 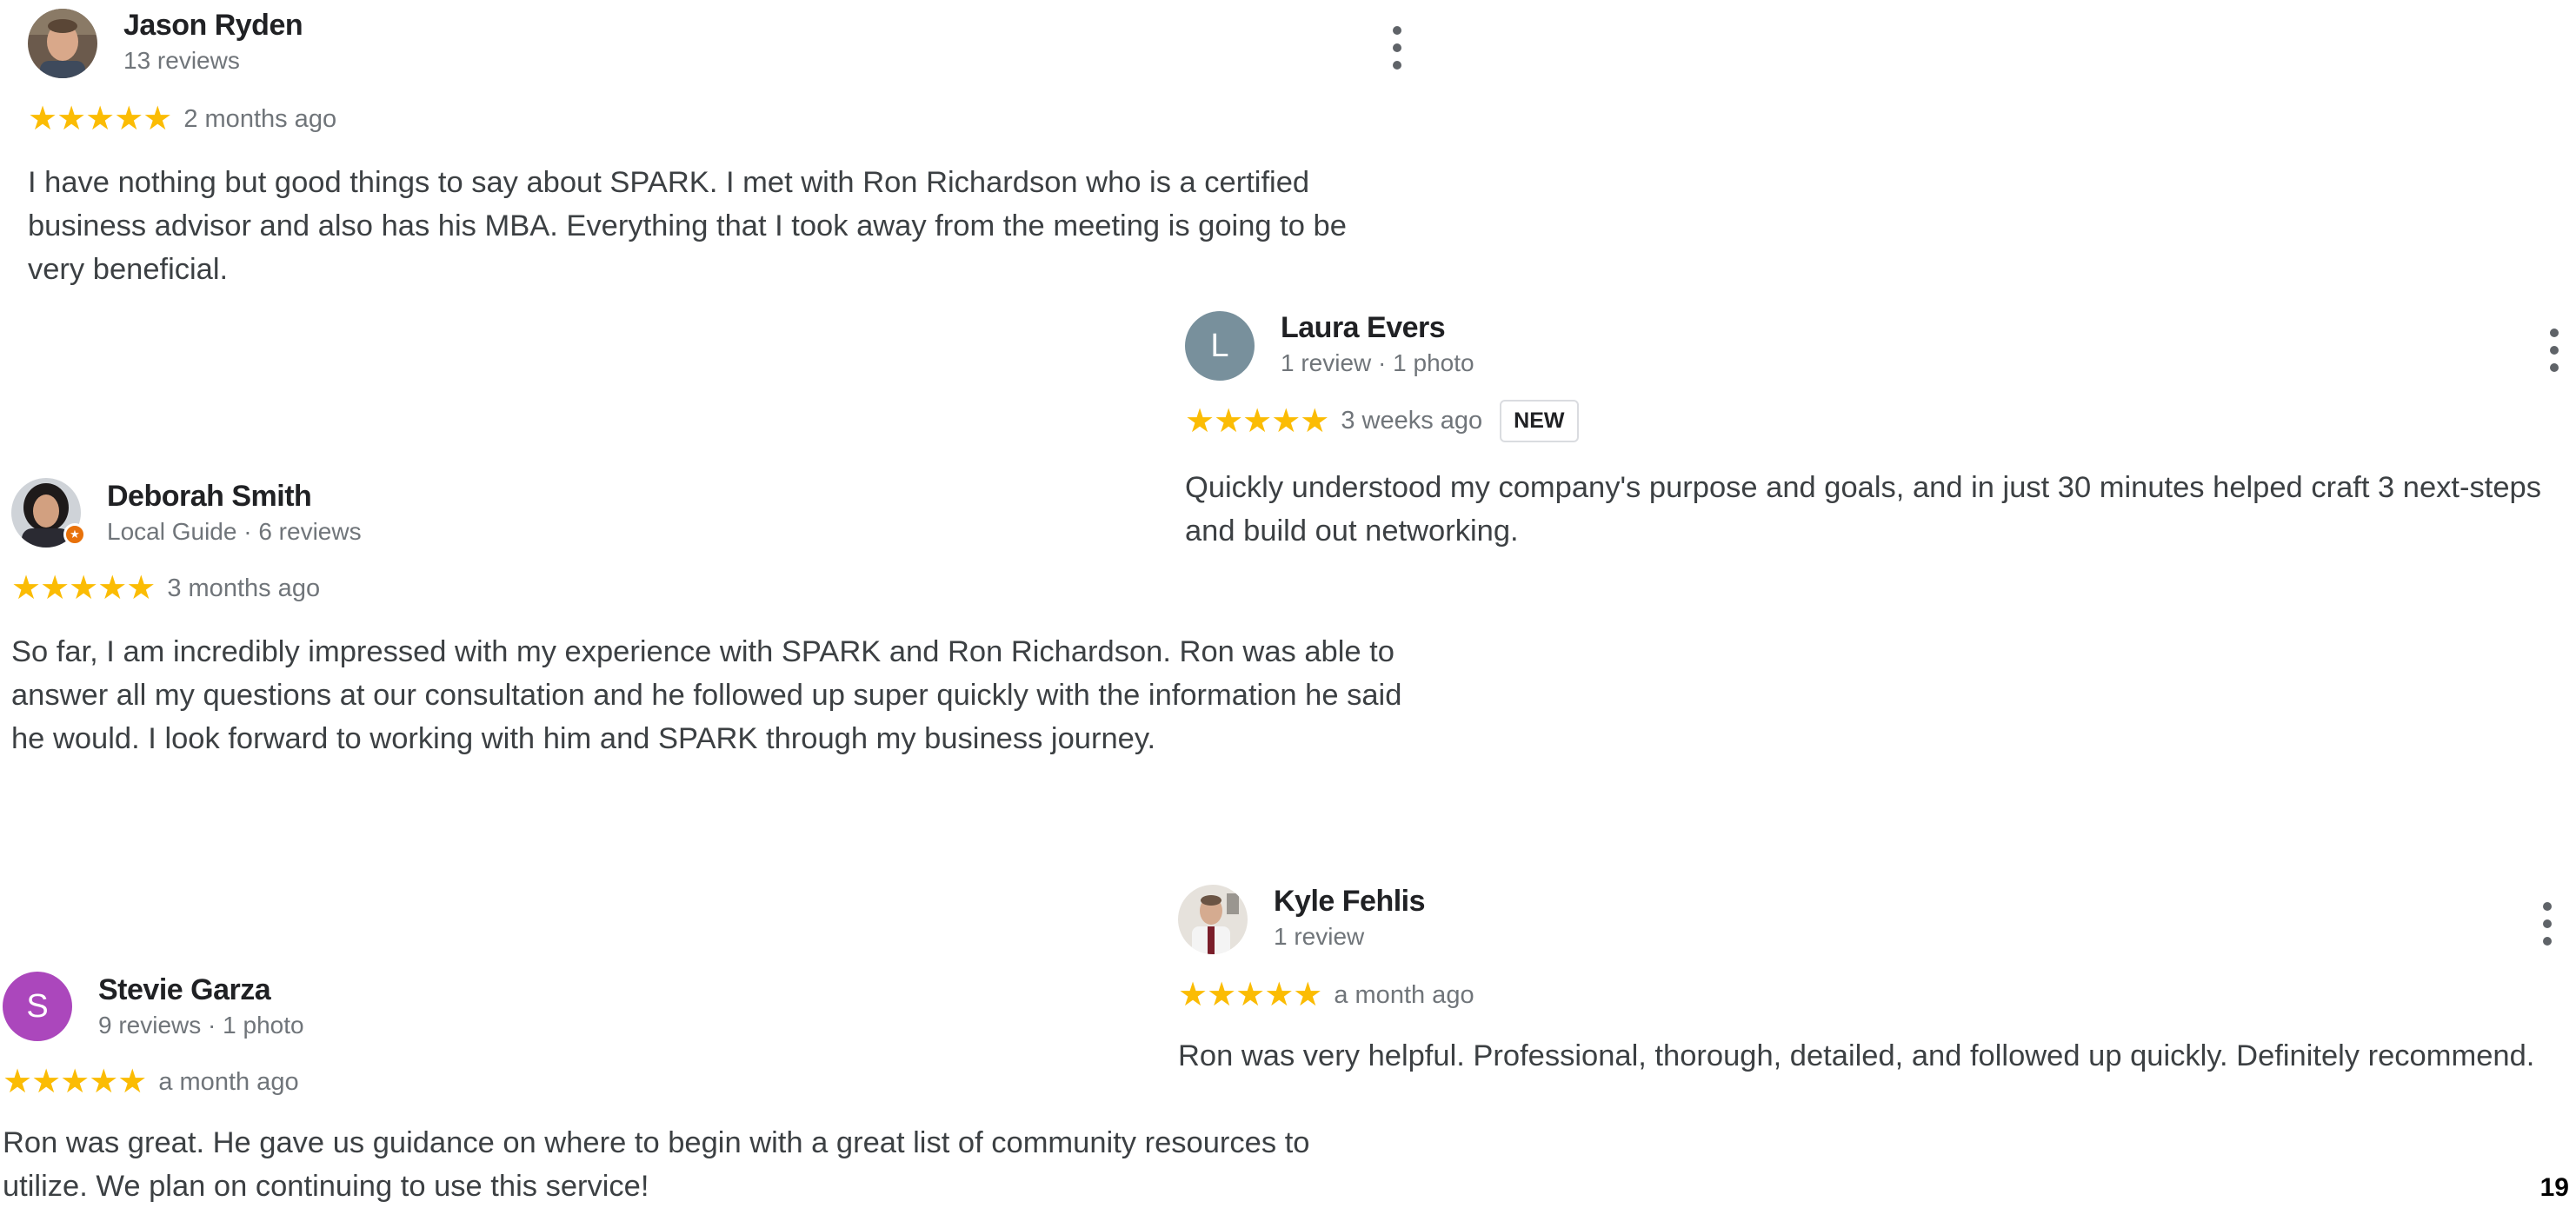 I want to click on avatar: S, so click(x=37, y=1006).